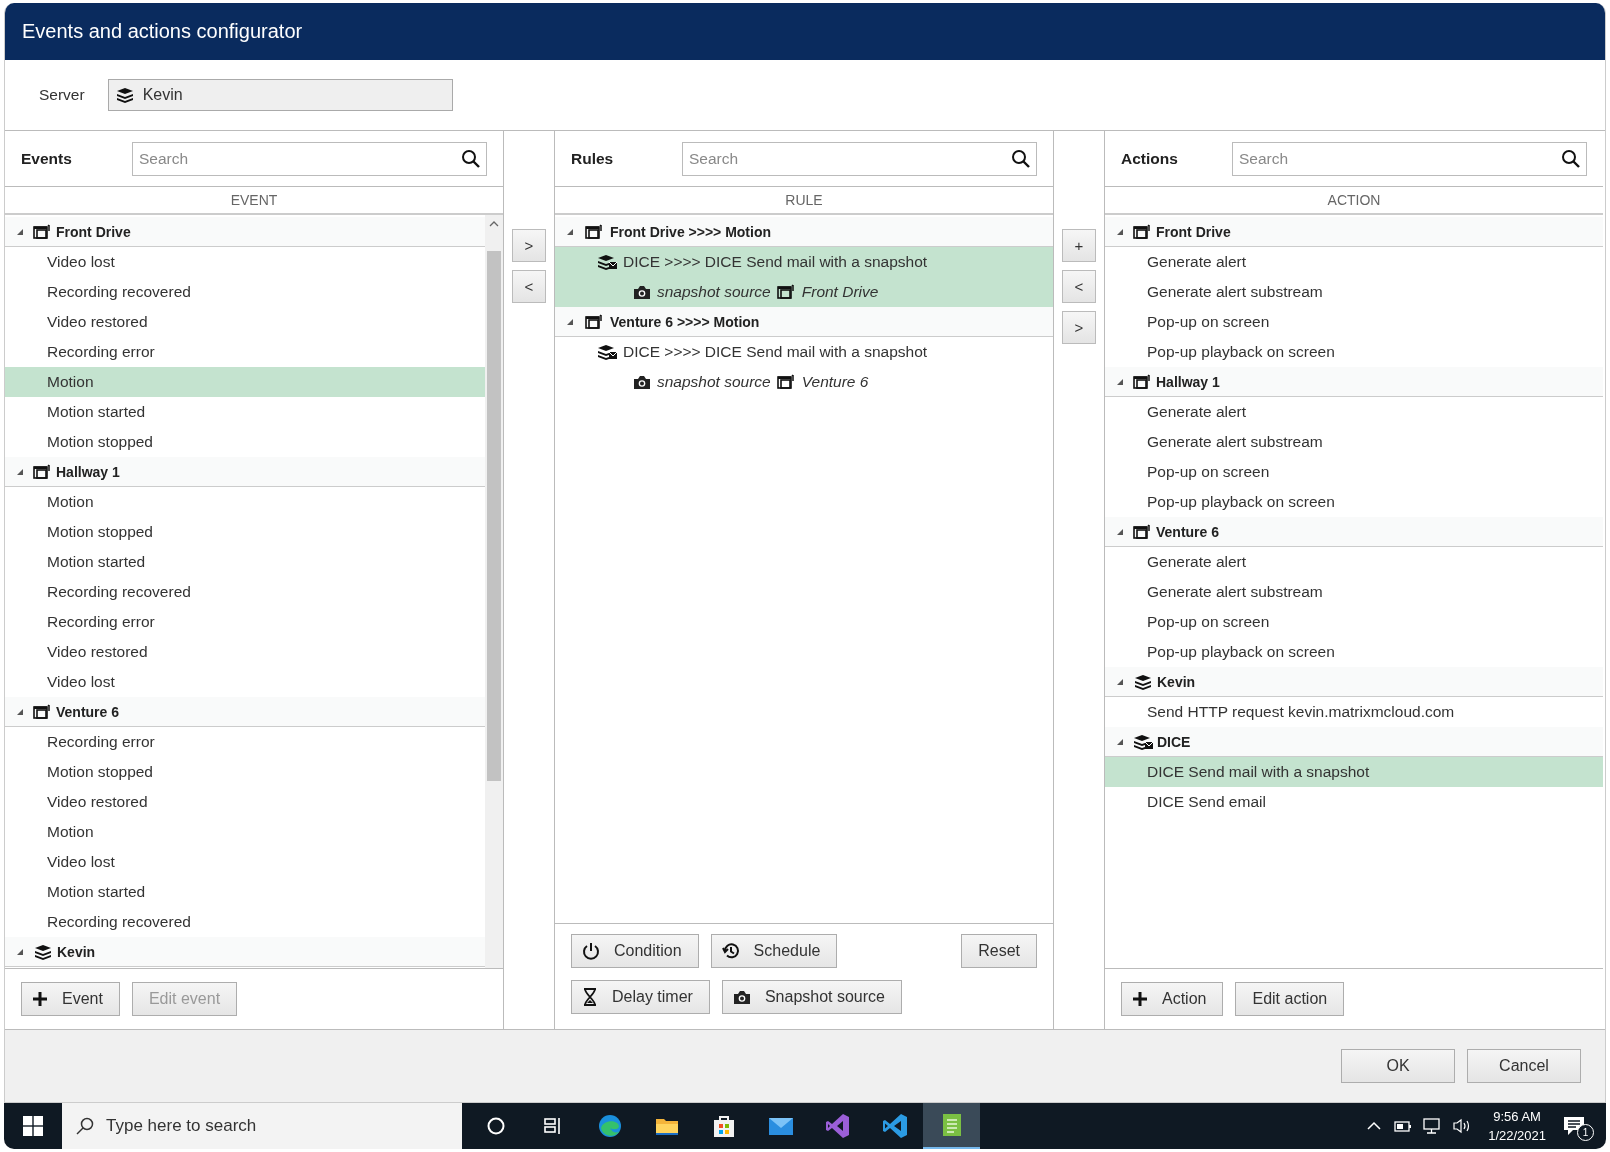 The width and height of the screenshot is (1610, 1152). Describe the element at coordinates (280, 95) in the screenshot. I see `server-field: Kevin` at that location.